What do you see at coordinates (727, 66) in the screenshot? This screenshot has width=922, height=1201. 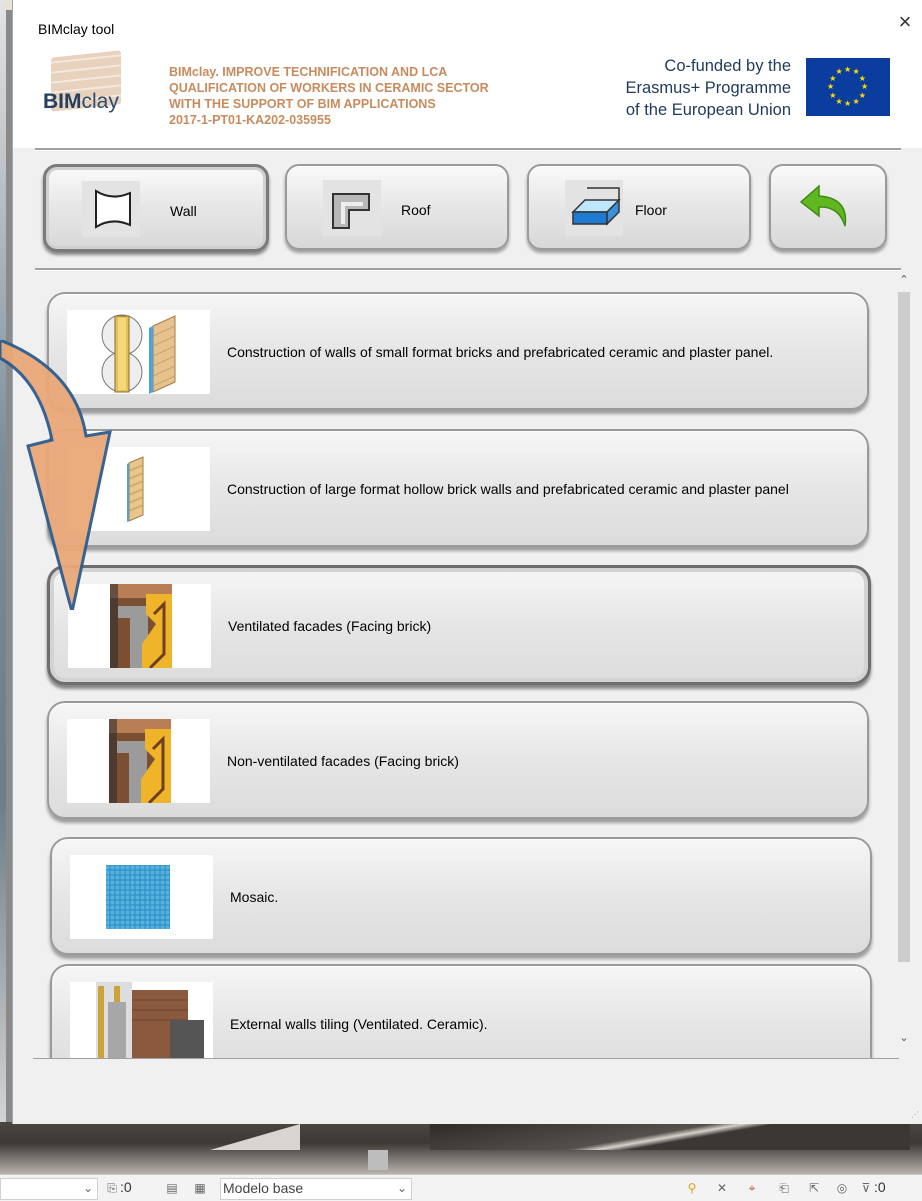 I see `erasmus-line: Co-funded by the` at bounding box center [727, 66].